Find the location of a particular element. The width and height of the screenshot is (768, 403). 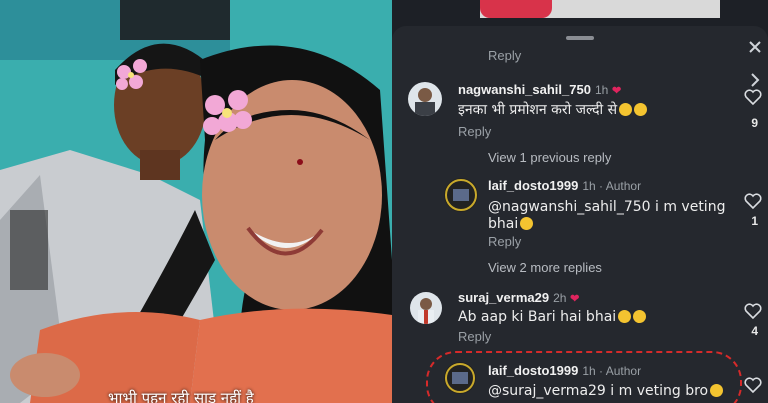

comment-text-content: bhai is located at coordinates (503, 224).